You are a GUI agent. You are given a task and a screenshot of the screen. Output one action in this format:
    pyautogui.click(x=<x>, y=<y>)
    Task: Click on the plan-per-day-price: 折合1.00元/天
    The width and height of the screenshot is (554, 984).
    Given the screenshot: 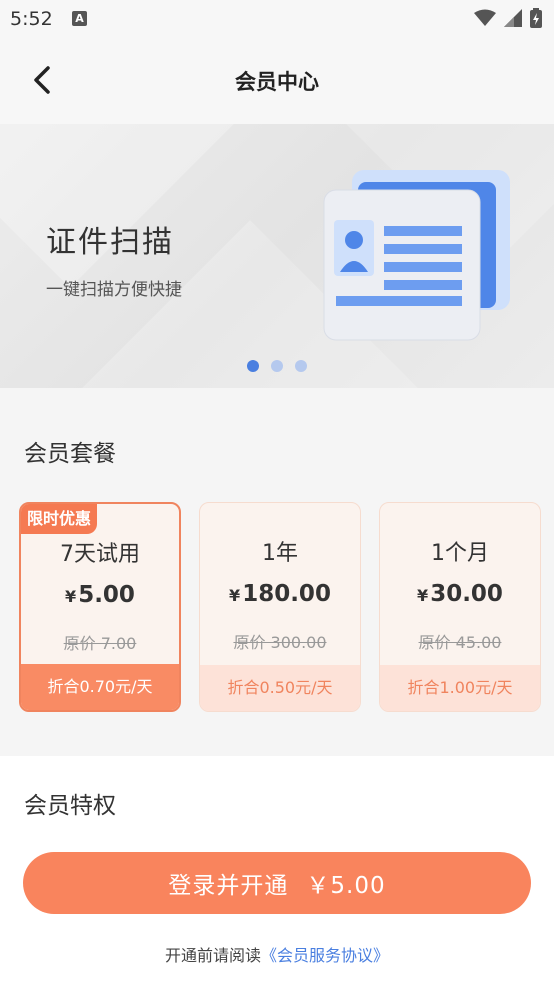 What is the action you would take?
    pyautogui.click(x=460, y=688)
    